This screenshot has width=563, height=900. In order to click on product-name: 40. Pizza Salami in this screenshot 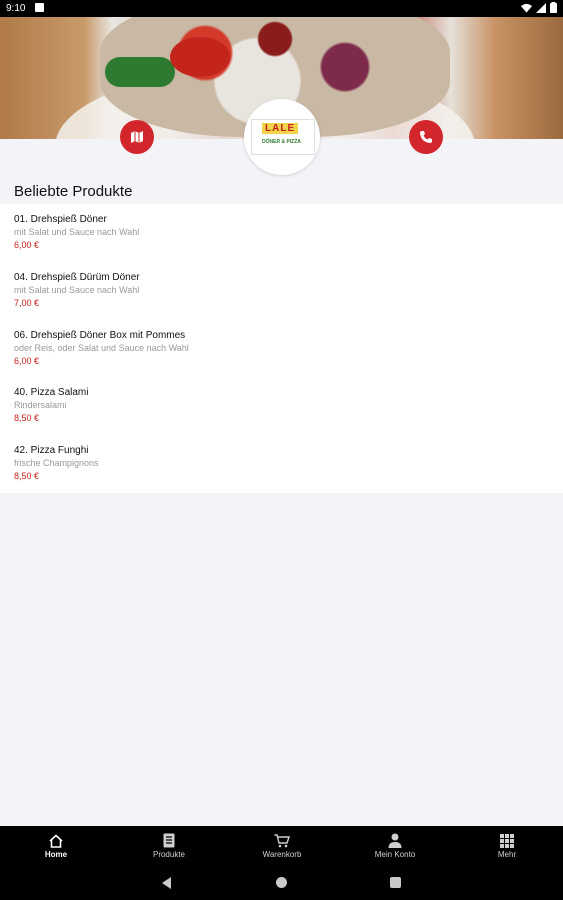, I will do `click(51, 392)`.